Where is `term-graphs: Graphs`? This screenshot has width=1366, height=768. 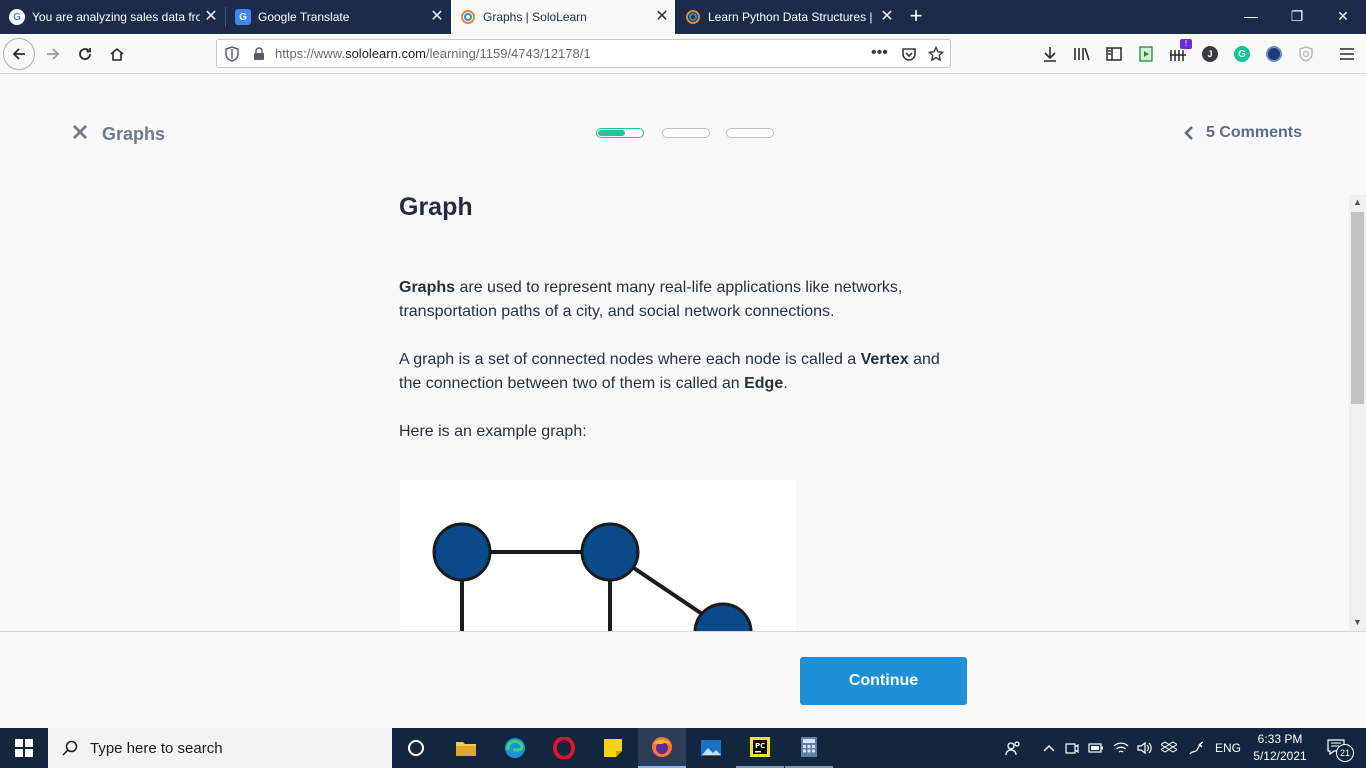
term-graphs: Graphs is located at coordinates (427, 287).